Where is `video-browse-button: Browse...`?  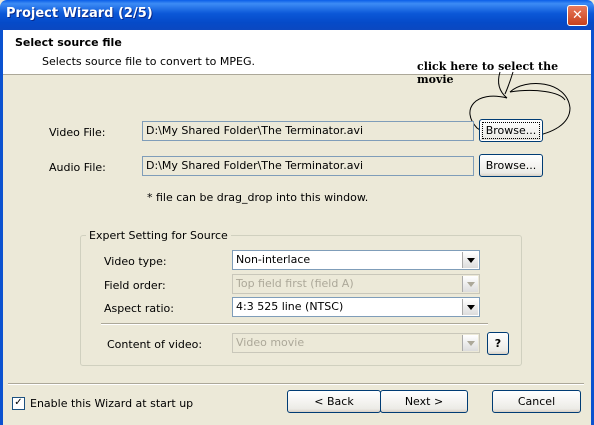
video-browse-button: Browse... is located at coordinates (511, 130).